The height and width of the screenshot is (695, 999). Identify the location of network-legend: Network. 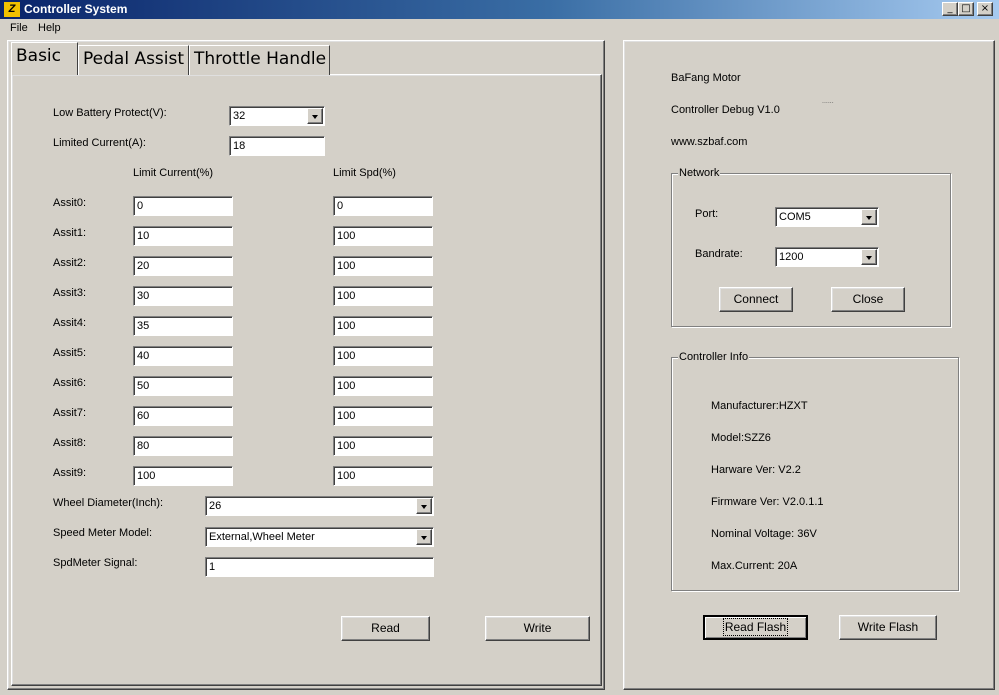
(699, 173).